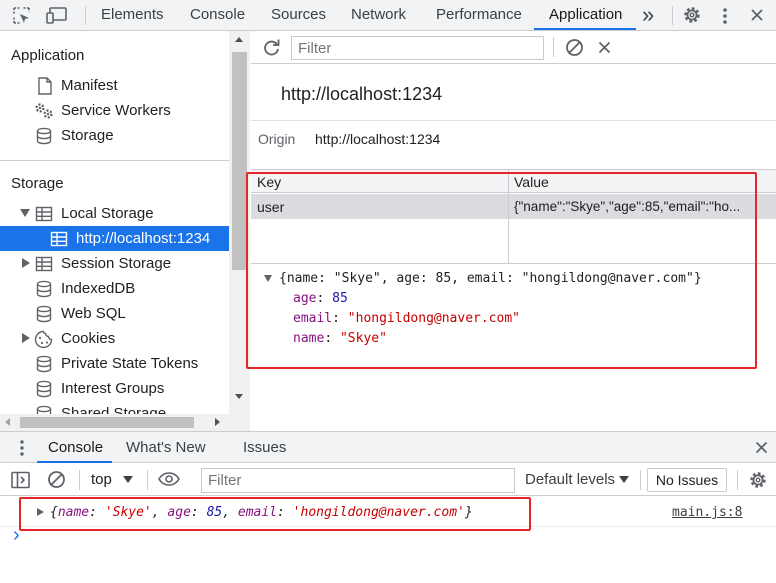 The height and width of the screenshot is (583, 776). I want to click on highlight-box-console, so click(275, 514).